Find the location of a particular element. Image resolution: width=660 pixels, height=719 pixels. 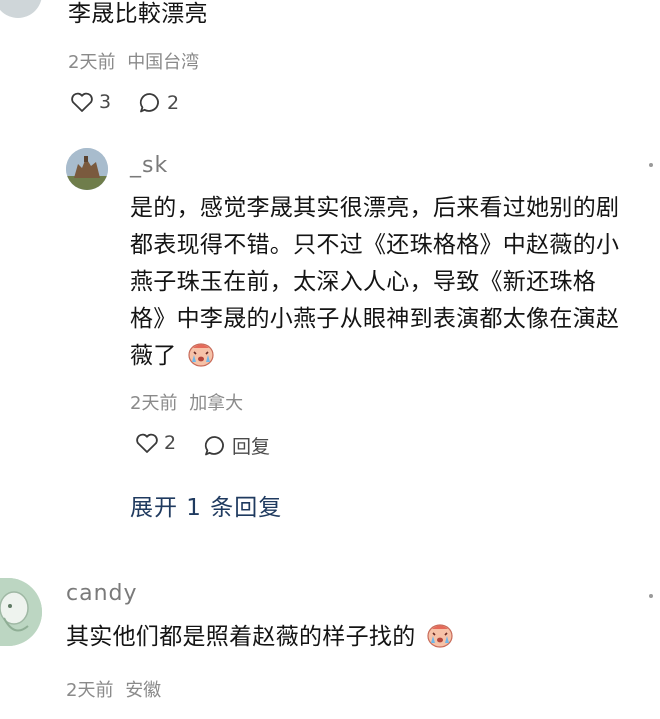

comment-location: 安徽 is located at coordinates (143, 690).